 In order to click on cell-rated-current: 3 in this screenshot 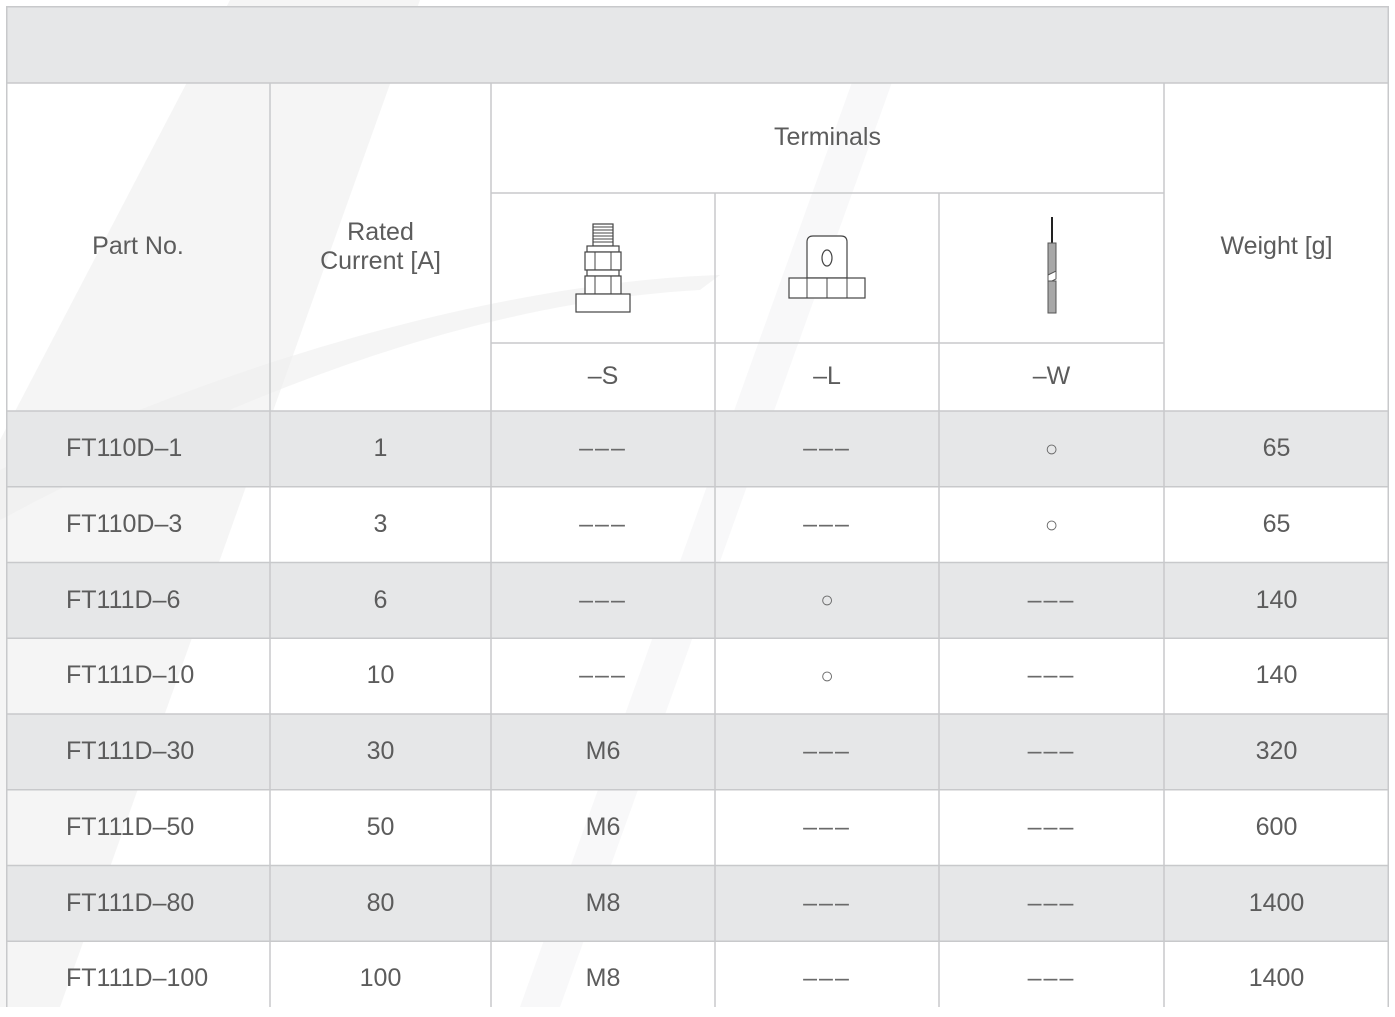, I will do `click(380, 523)`.